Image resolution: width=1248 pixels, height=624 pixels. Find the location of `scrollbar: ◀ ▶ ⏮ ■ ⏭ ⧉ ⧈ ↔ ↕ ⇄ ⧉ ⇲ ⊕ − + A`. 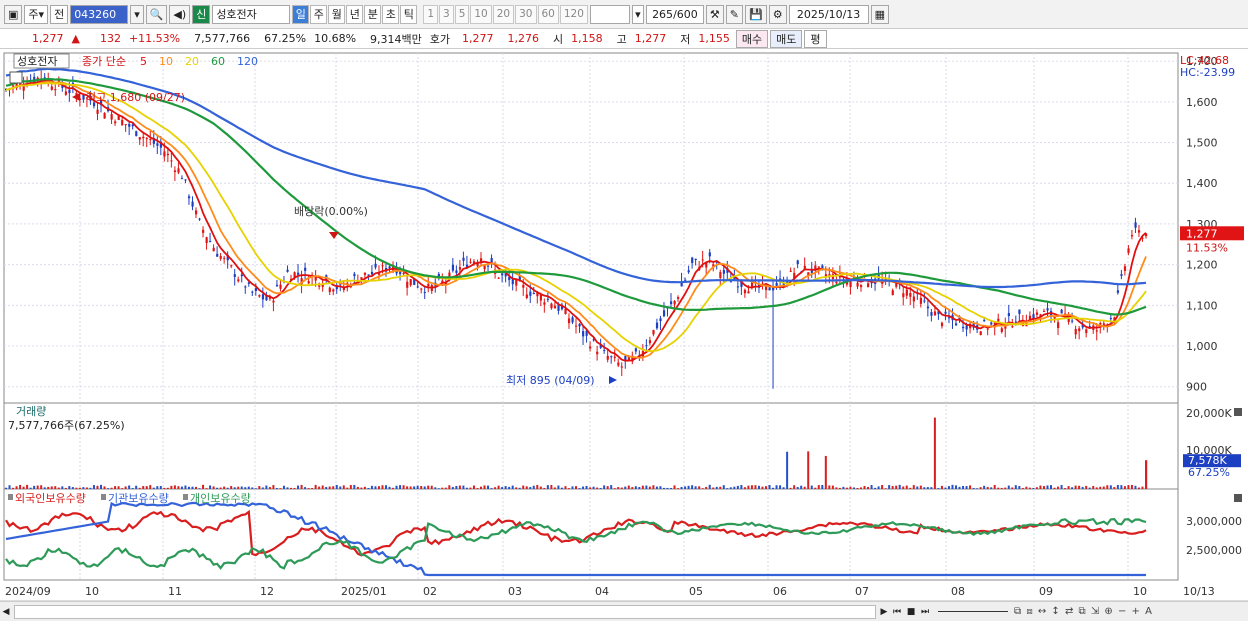

scrollbar: ◀ ▶ ⏮ ■ ⏭ ⧉ ⧈ ↔ ↕ ⇄ ⧉ ⇲ ⊕ − + A is located at coordinates (624, 611).